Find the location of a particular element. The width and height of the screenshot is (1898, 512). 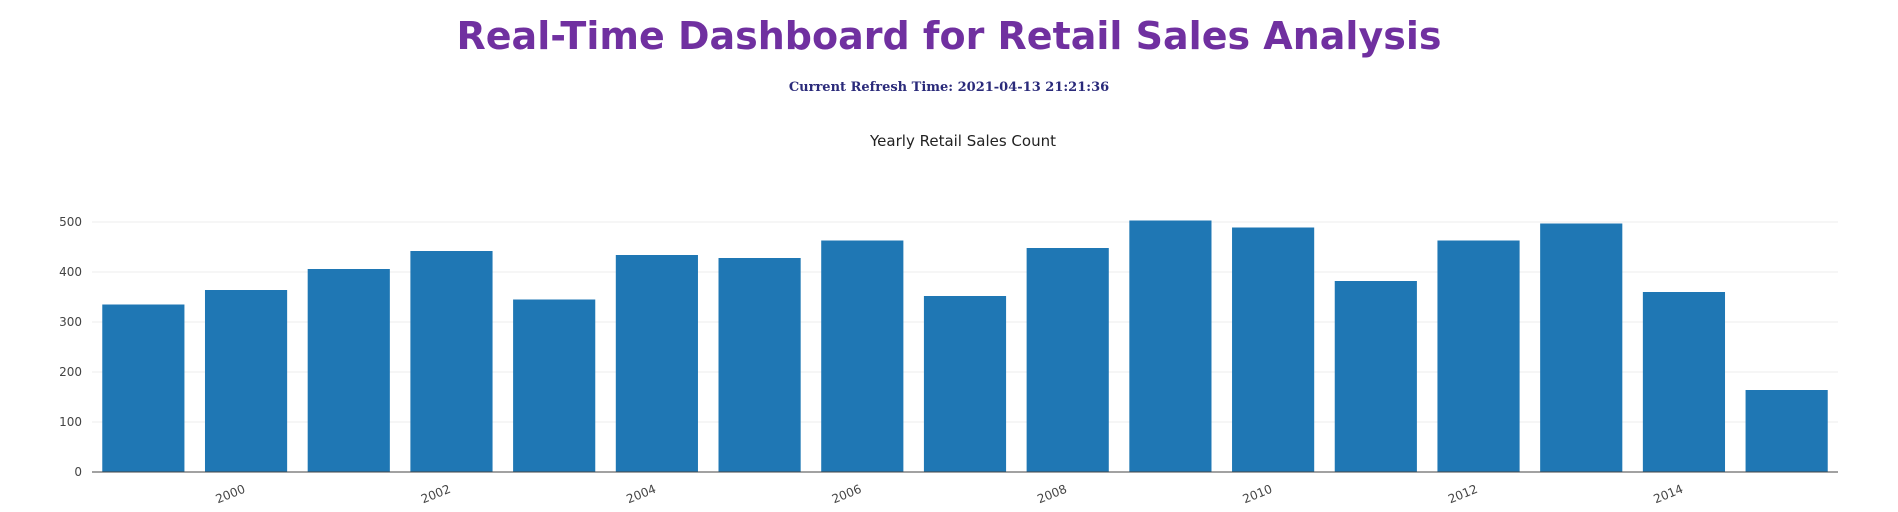

x-tick-label: 2014 is located at coordinates (1668, 494).